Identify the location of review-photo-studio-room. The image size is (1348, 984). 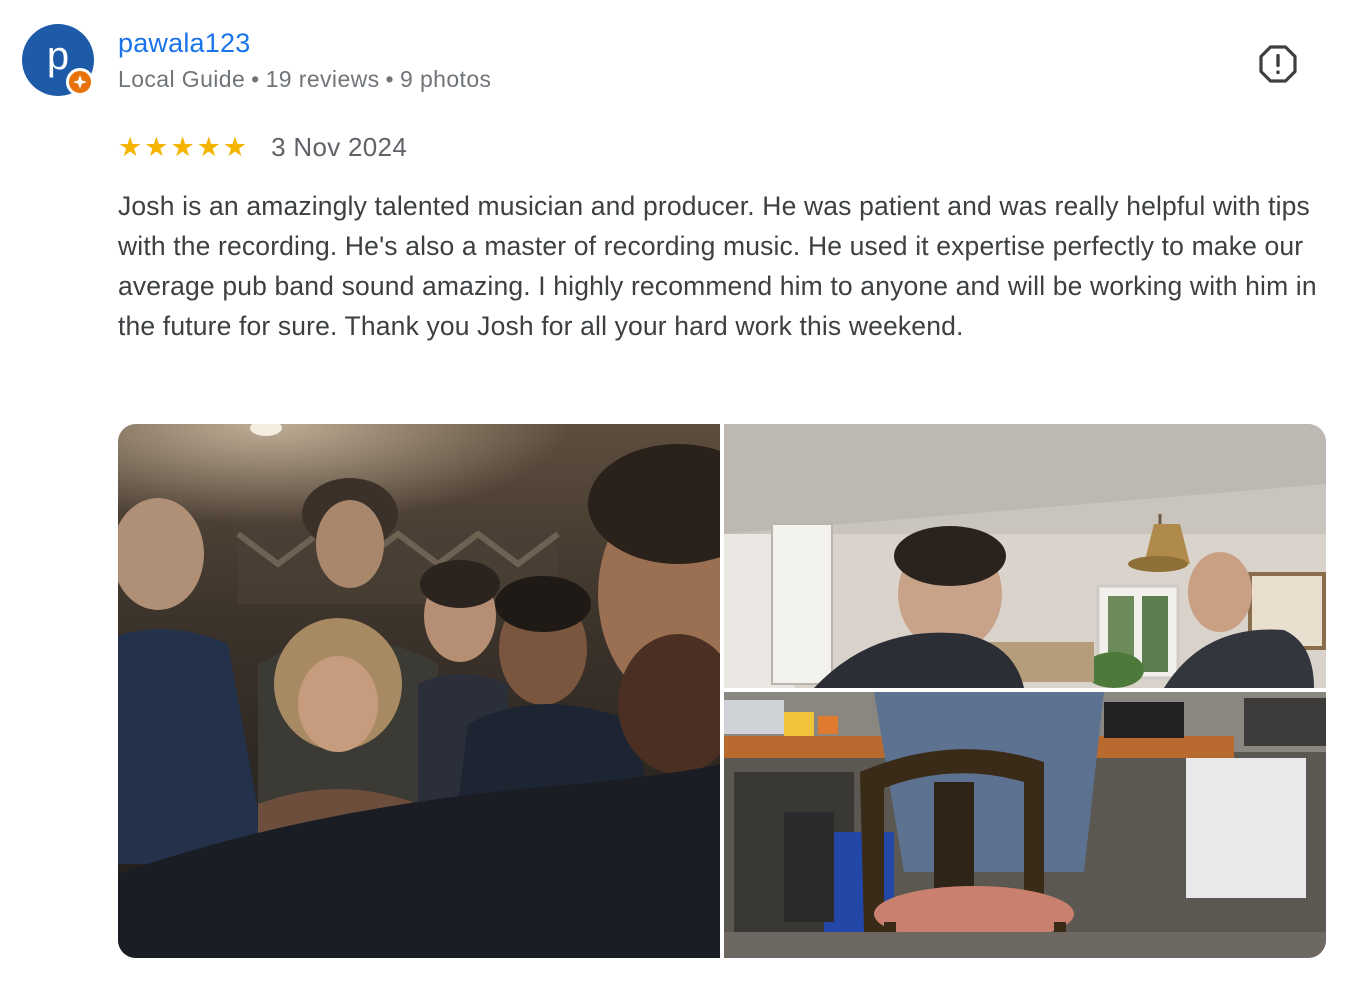
(1025, 556).